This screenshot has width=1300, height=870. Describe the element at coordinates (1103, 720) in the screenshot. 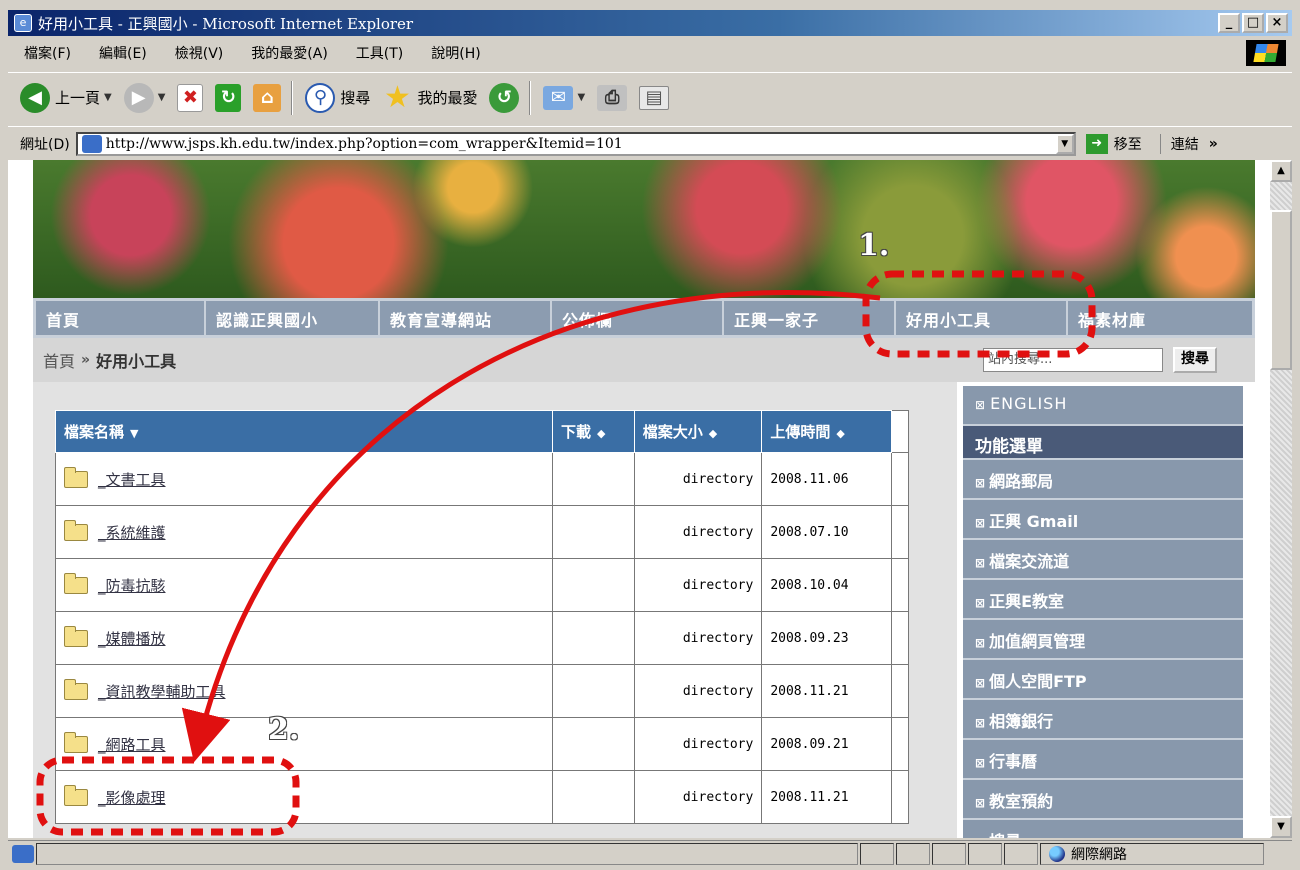

I see `sidebar-item-album: ⊠ 相簿銀行` at that location.